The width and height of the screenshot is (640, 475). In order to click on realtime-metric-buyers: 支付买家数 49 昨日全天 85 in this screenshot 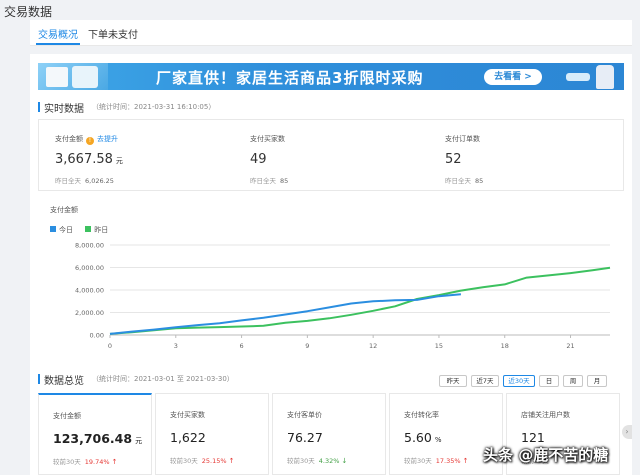, I will do `click(331, 156)`.